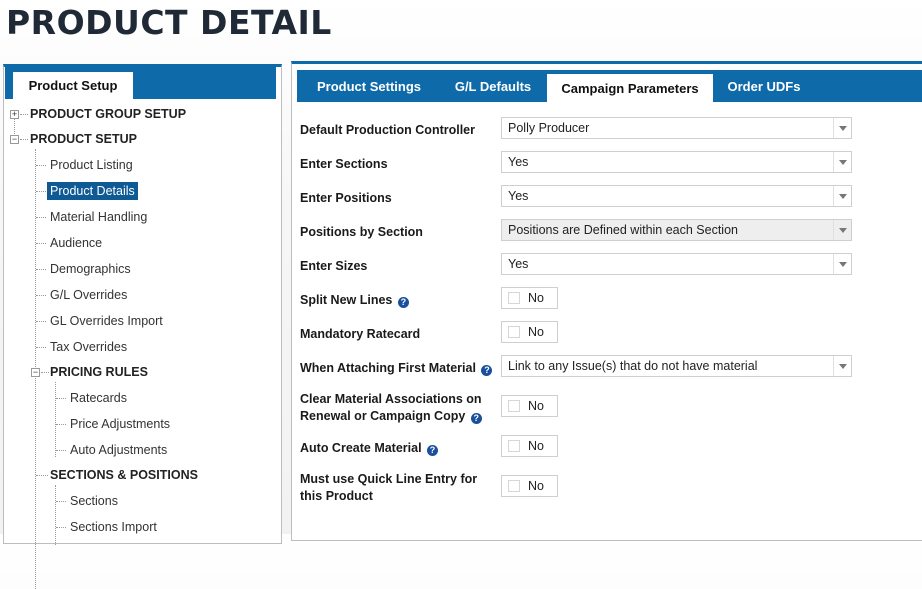  Describe the element at coordinates (536, 446) in the screenshot. I see `auto-create-material-value: No` at that location.